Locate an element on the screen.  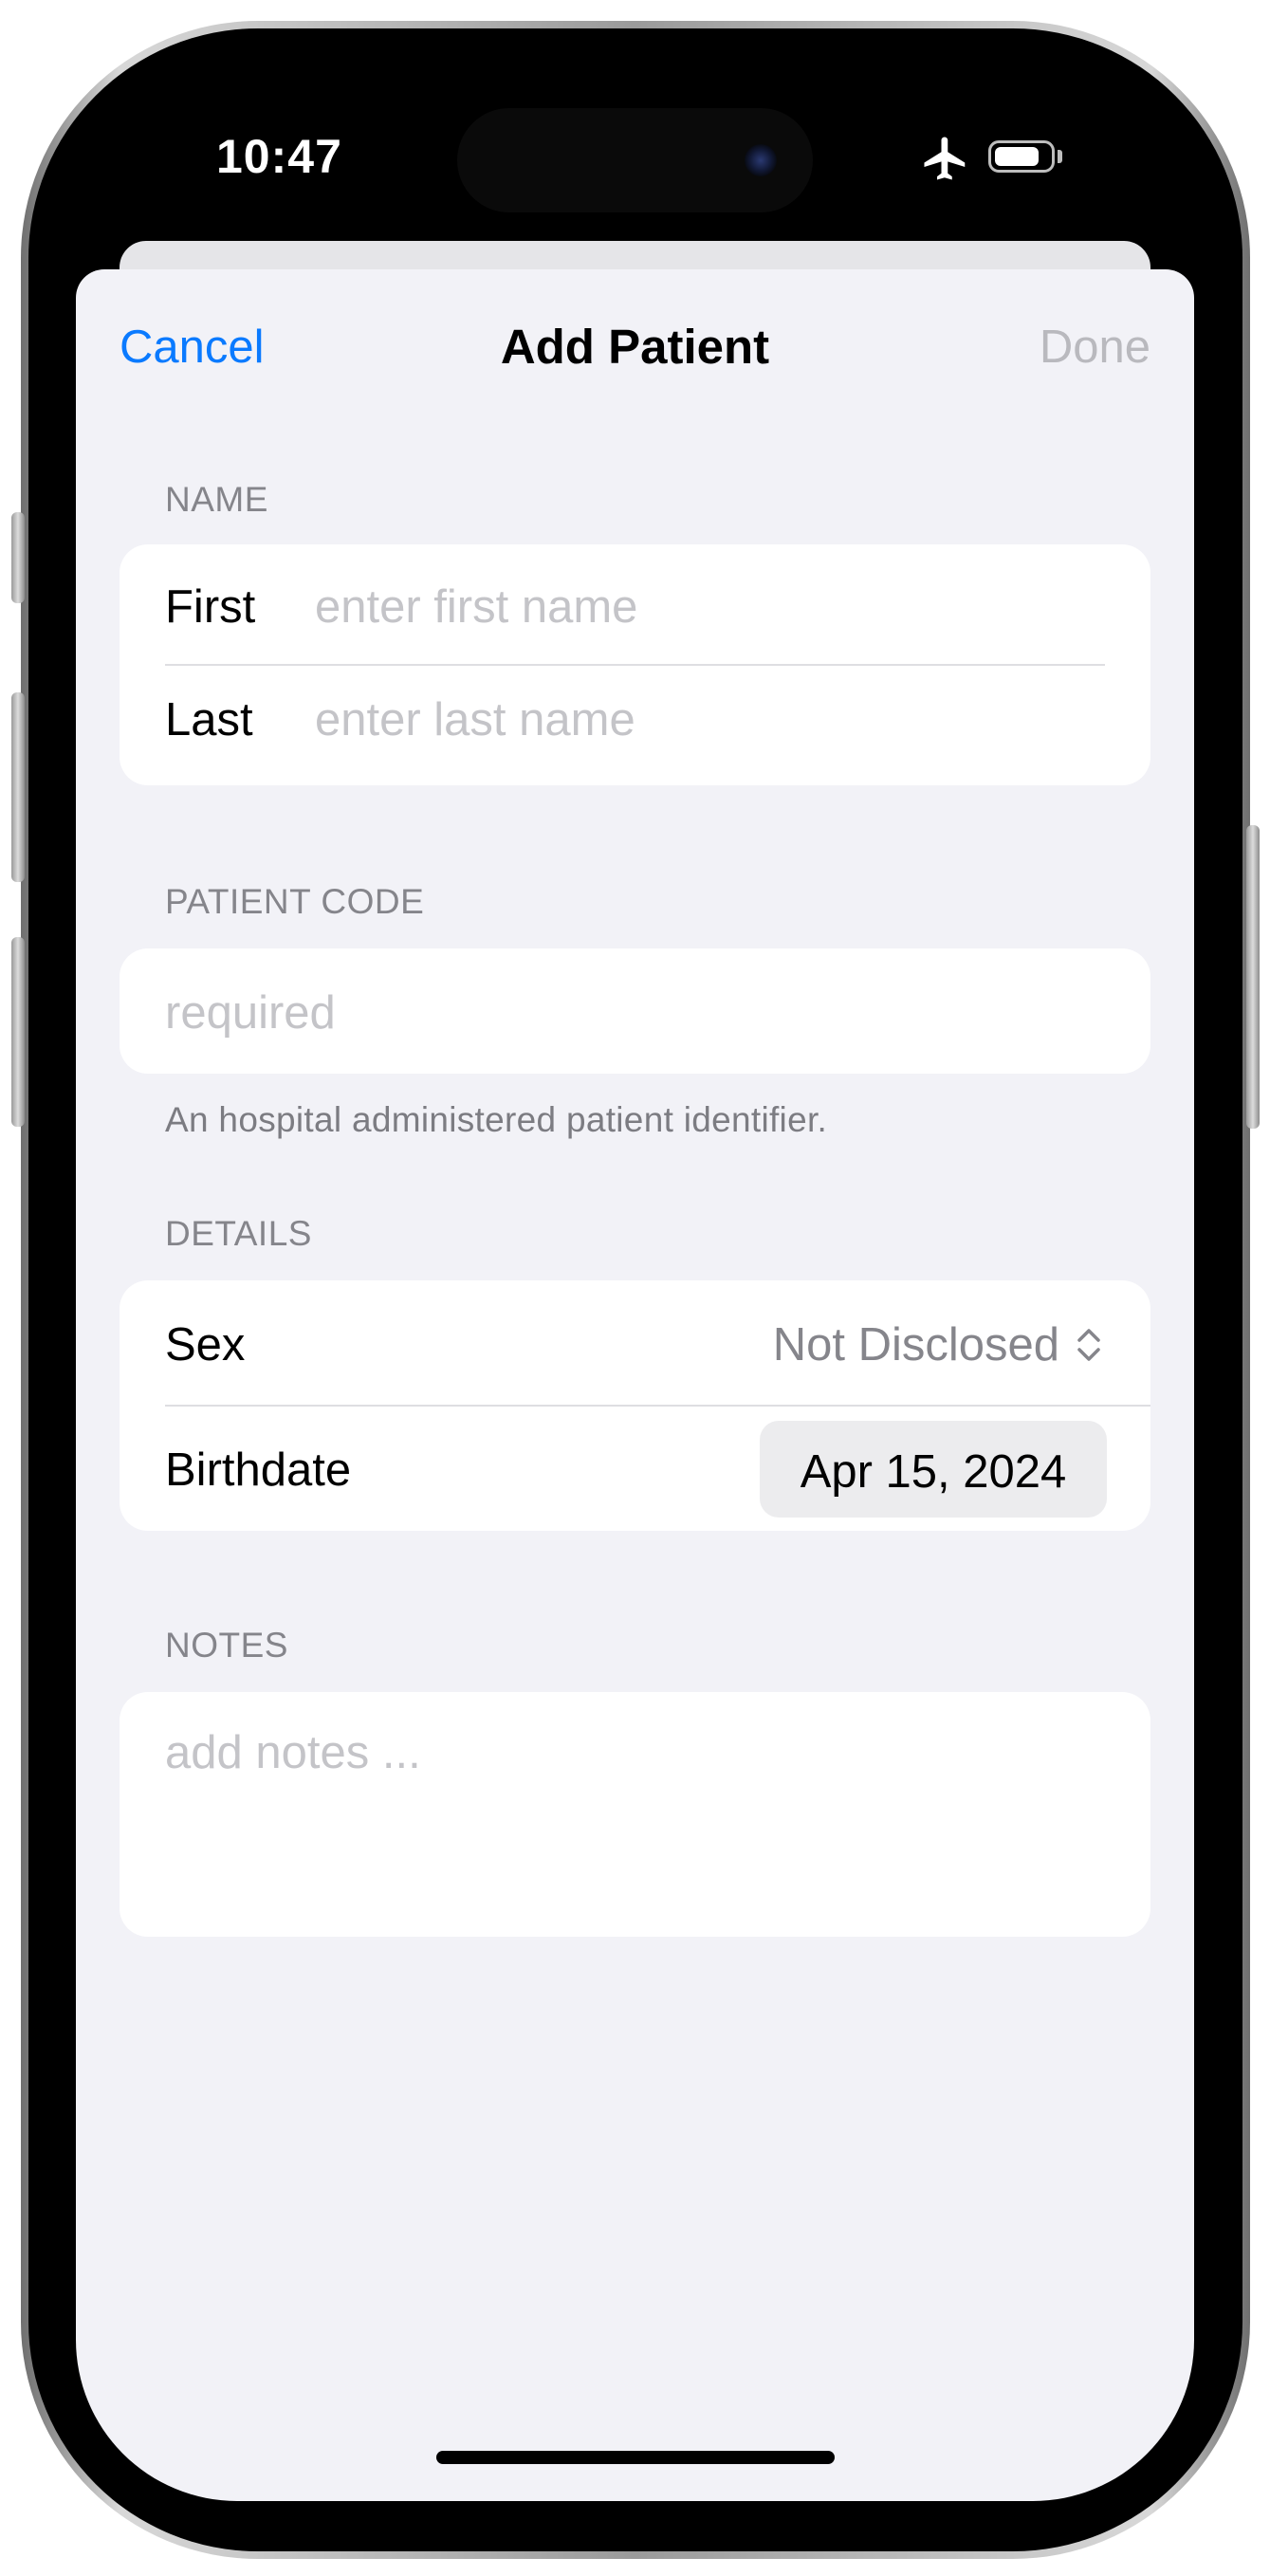
first-name-row: First enter first name is located at coordinates (635, 604).